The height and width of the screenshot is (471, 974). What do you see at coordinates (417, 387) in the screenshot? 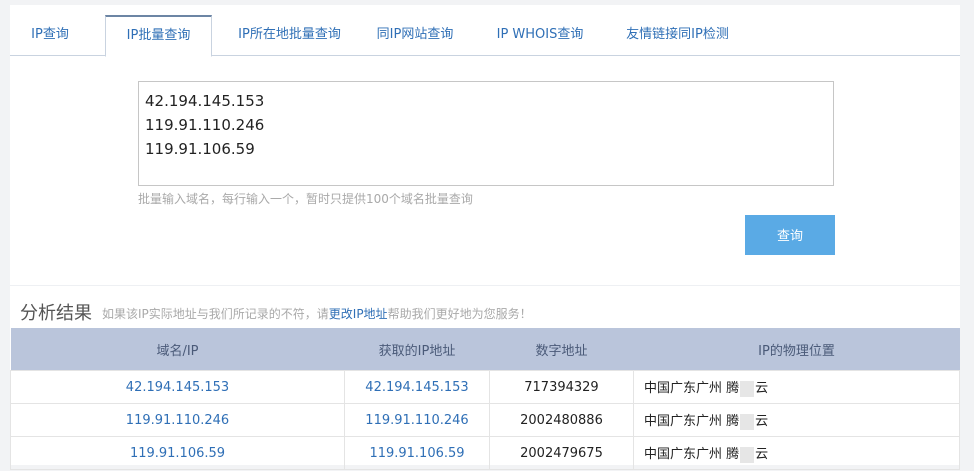
I see `row-ip: 42.194.145.153` at bounding box center [417, 387].